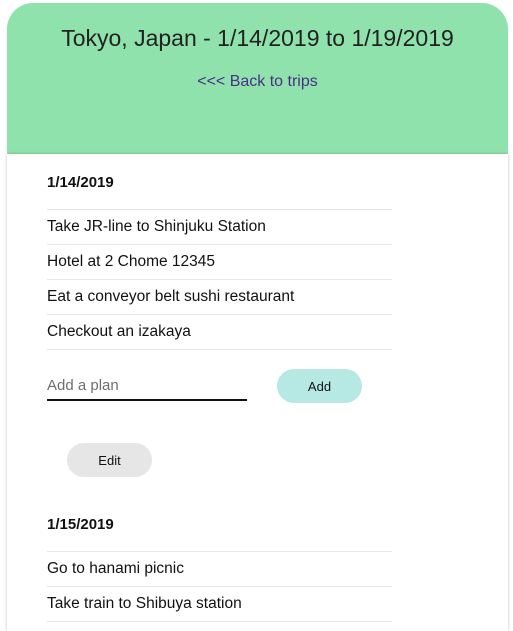 The image size is (513, 631). Describe the element at coordinates (80, 182) in the screenshot. I see `day-date-1: 1/14/2019` at that location.